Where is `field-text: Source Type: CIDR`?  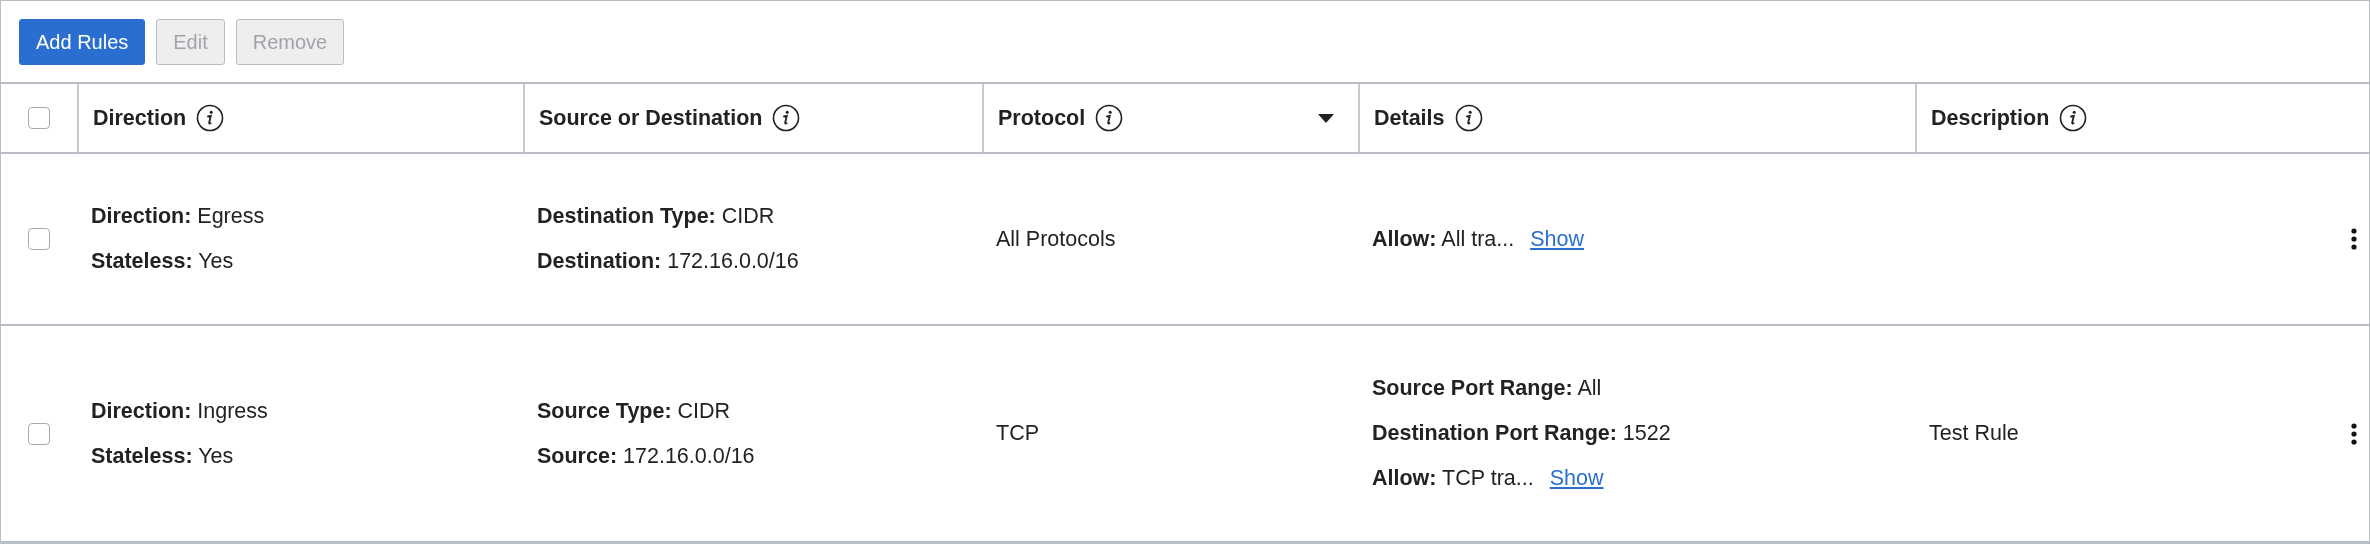
field-text: Source Type: CIDR is located at coordinates (634, 411).